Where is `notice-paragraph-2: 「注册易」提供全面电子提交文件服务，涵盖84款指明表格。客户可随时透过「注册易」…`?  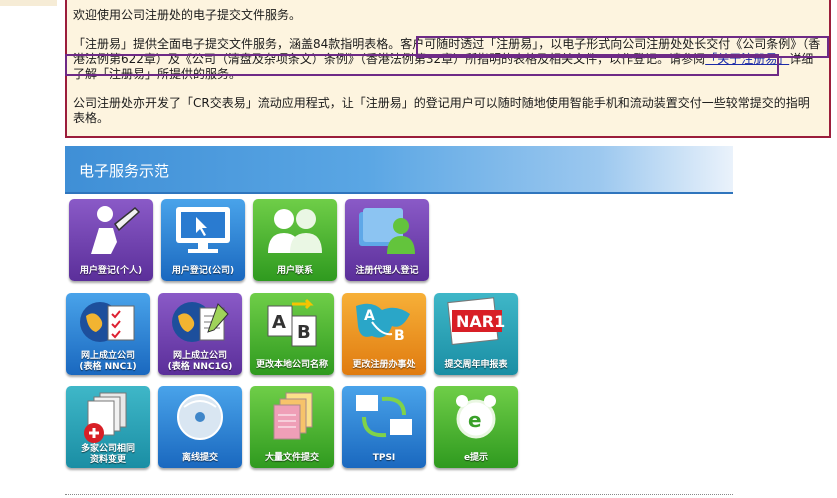 notice-paragraph-2: 「注册易」提供全面电子提交文件服务，涵盖84款指明表格。客户可随时透过「注册易」… is located at coordinates (447, 59).